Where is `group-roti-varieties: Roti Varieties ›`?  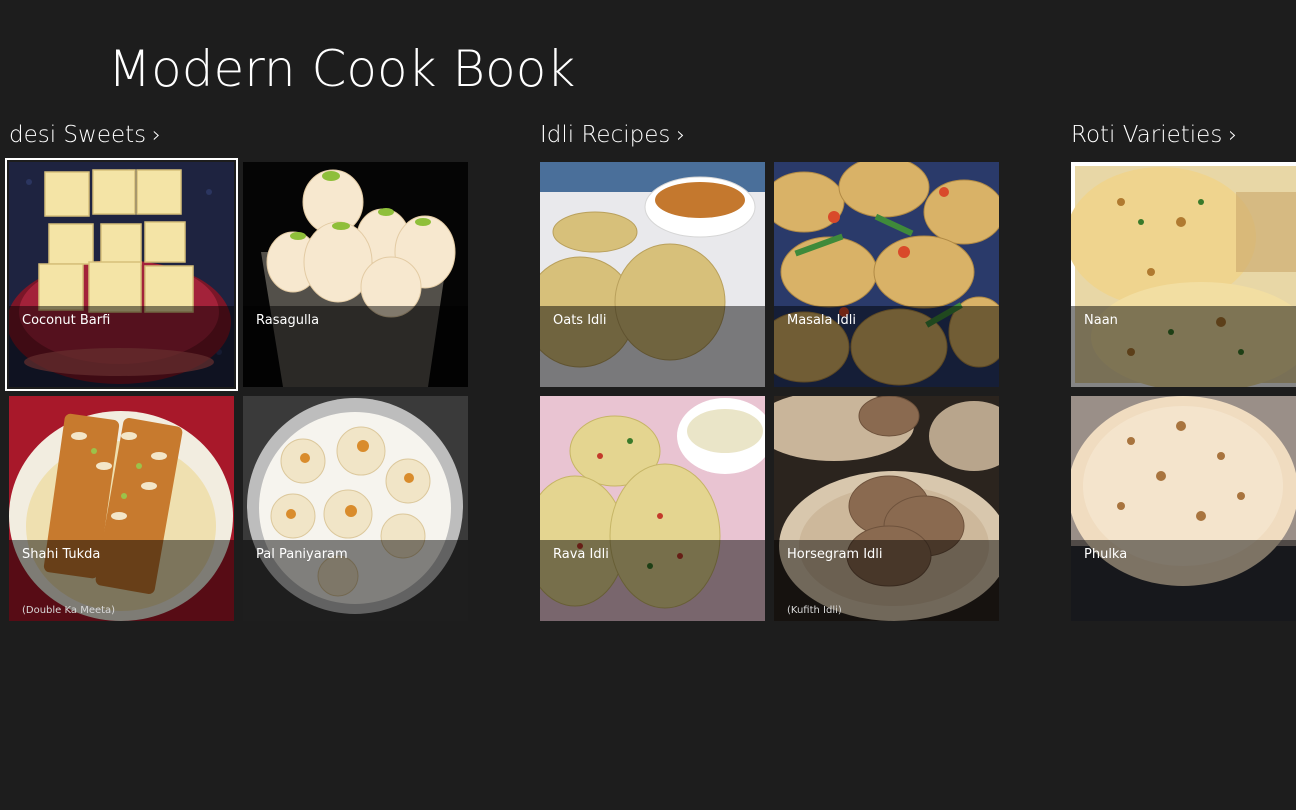 group-roti-varieties: Roti Varieties › is located at coordinates (1154, 135).